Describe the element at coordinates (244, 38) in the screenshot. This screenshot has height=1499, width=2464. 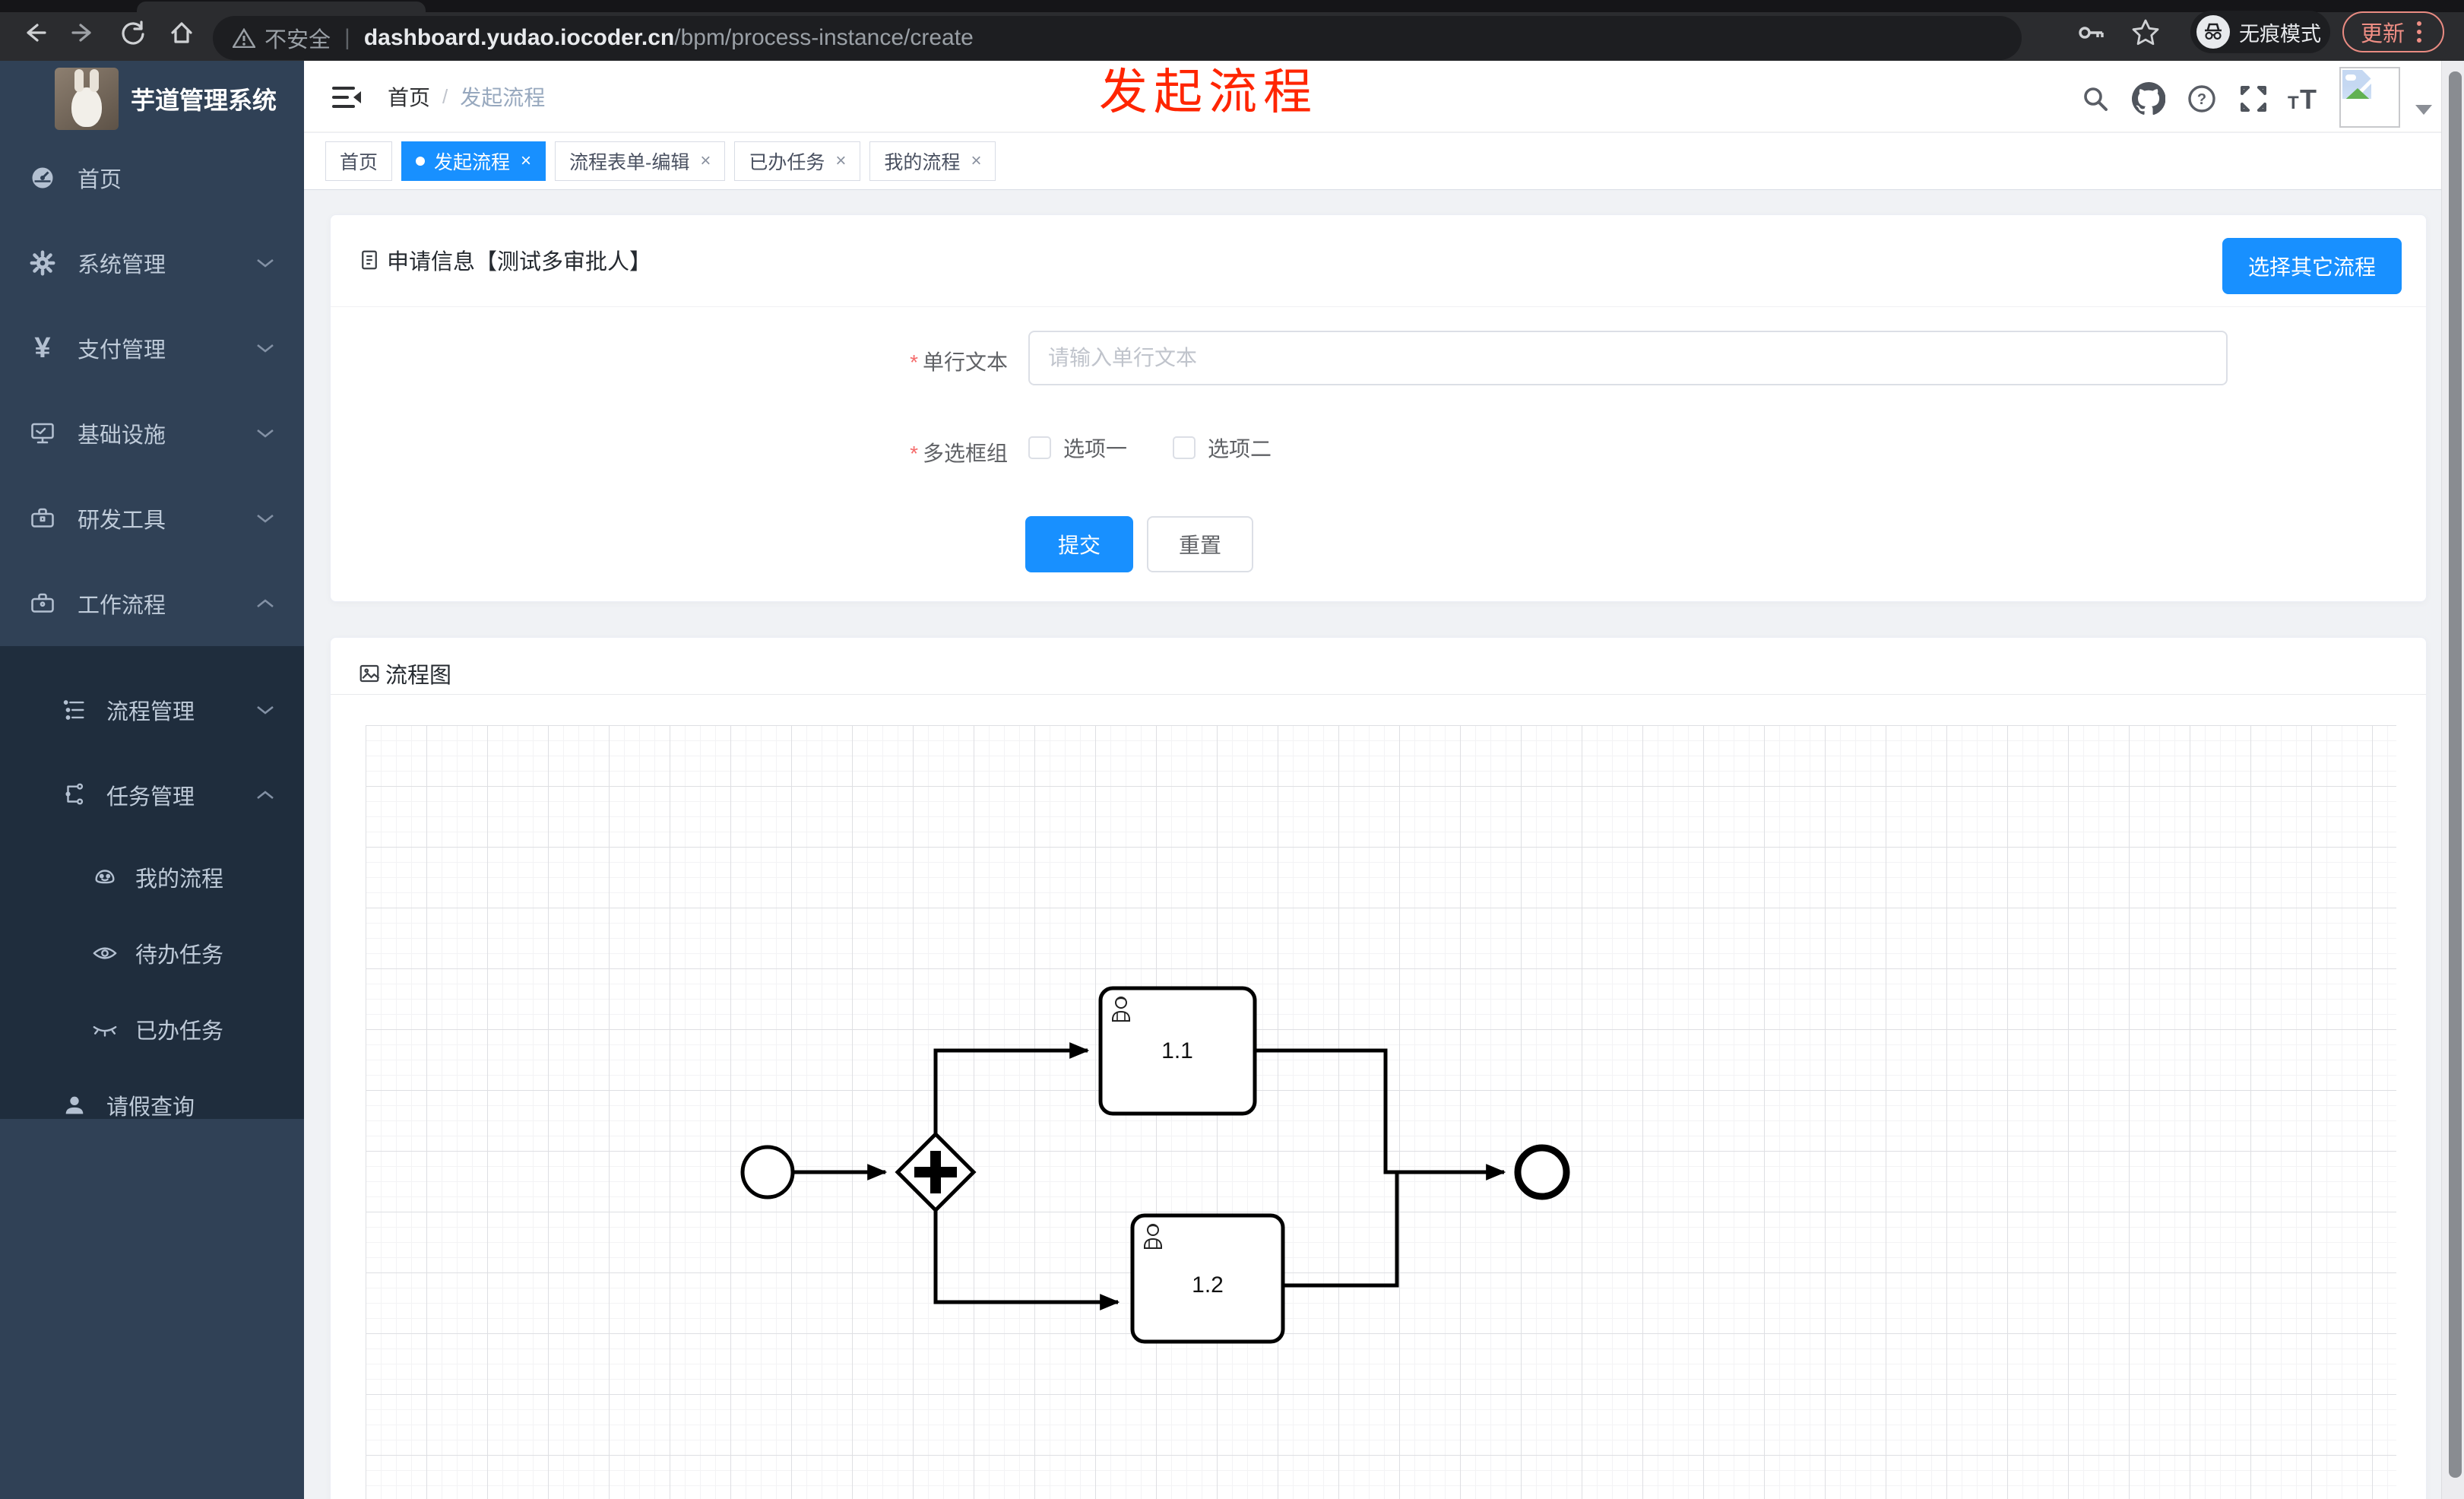
I see `security-warning-icon` at that location.